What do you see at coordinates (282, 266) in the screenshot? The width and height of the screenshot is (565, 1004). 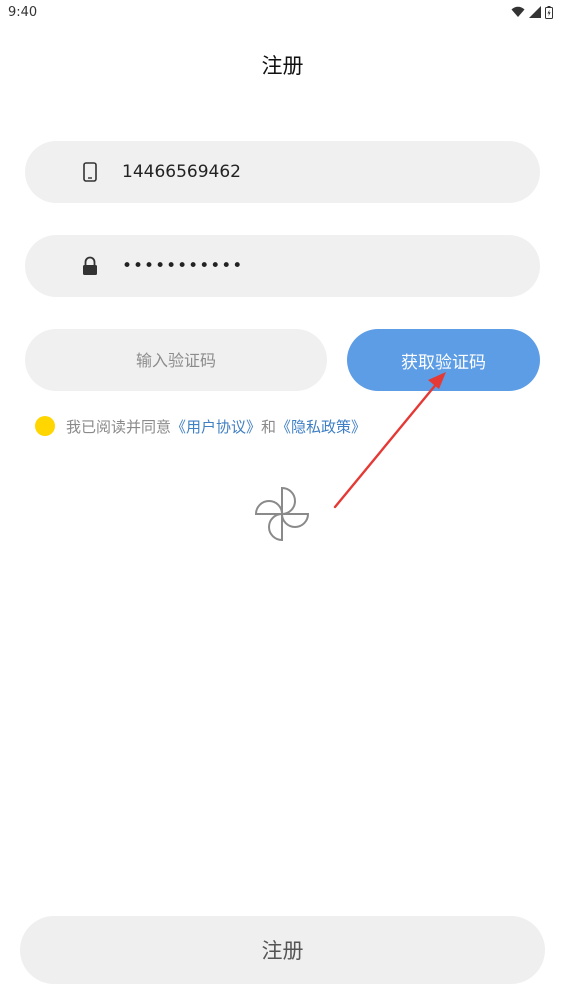 I see `password-field: •••••••••••` at bounding box center [282, 266].